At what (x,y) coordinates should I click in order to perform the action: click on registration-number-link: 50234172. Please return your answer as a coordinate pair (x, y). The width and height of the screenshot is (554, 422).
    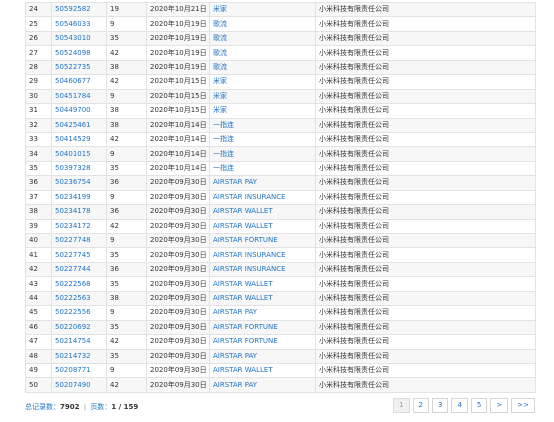
    Looking at the image, I should click on (79, 226).